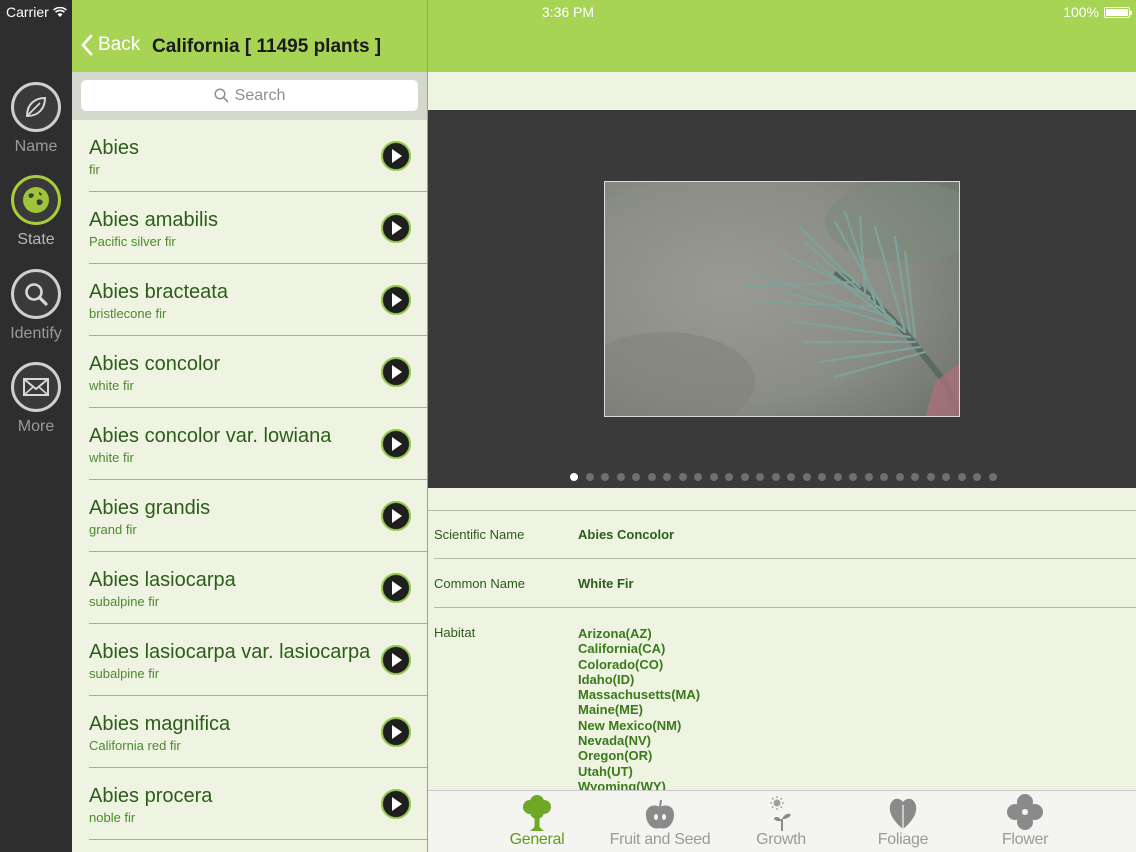 This screenshot has height=852, width=1136. Describe the element at coordinates (119, 44) in the screenshot. I see `back-label: Back` at that location.